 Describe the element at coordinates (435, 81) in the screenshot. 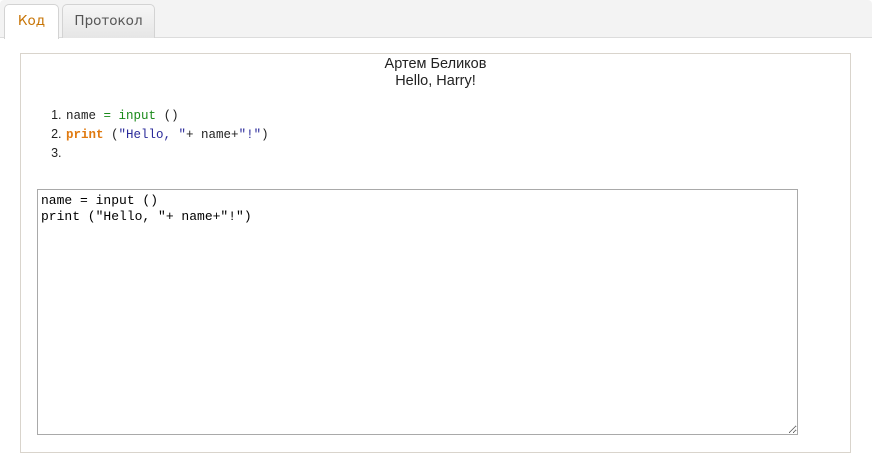

I see `program-output: Hello, Harry!` at that location.